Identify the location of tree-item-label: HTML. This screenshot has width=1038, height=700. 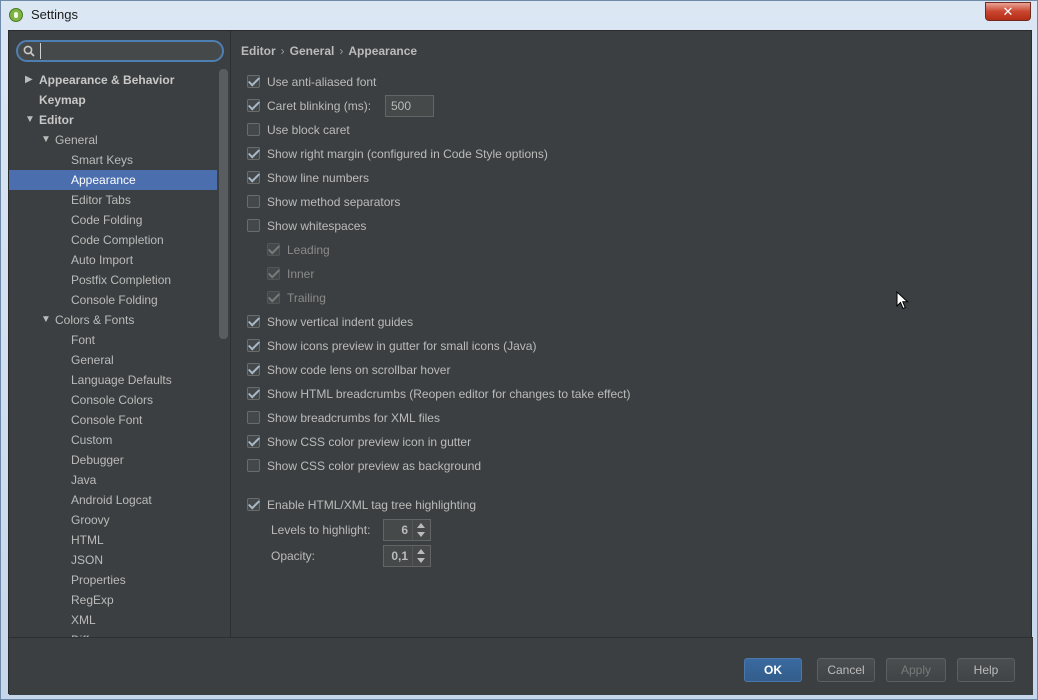
(87, 540).